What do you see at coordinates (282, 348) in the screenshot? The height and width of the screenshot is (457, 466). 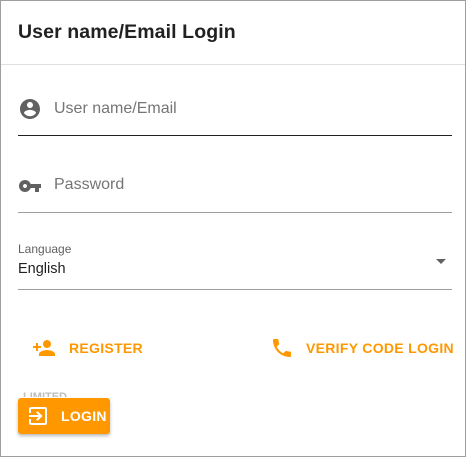 I see `phone-icon` at bounding box center [282, 348].